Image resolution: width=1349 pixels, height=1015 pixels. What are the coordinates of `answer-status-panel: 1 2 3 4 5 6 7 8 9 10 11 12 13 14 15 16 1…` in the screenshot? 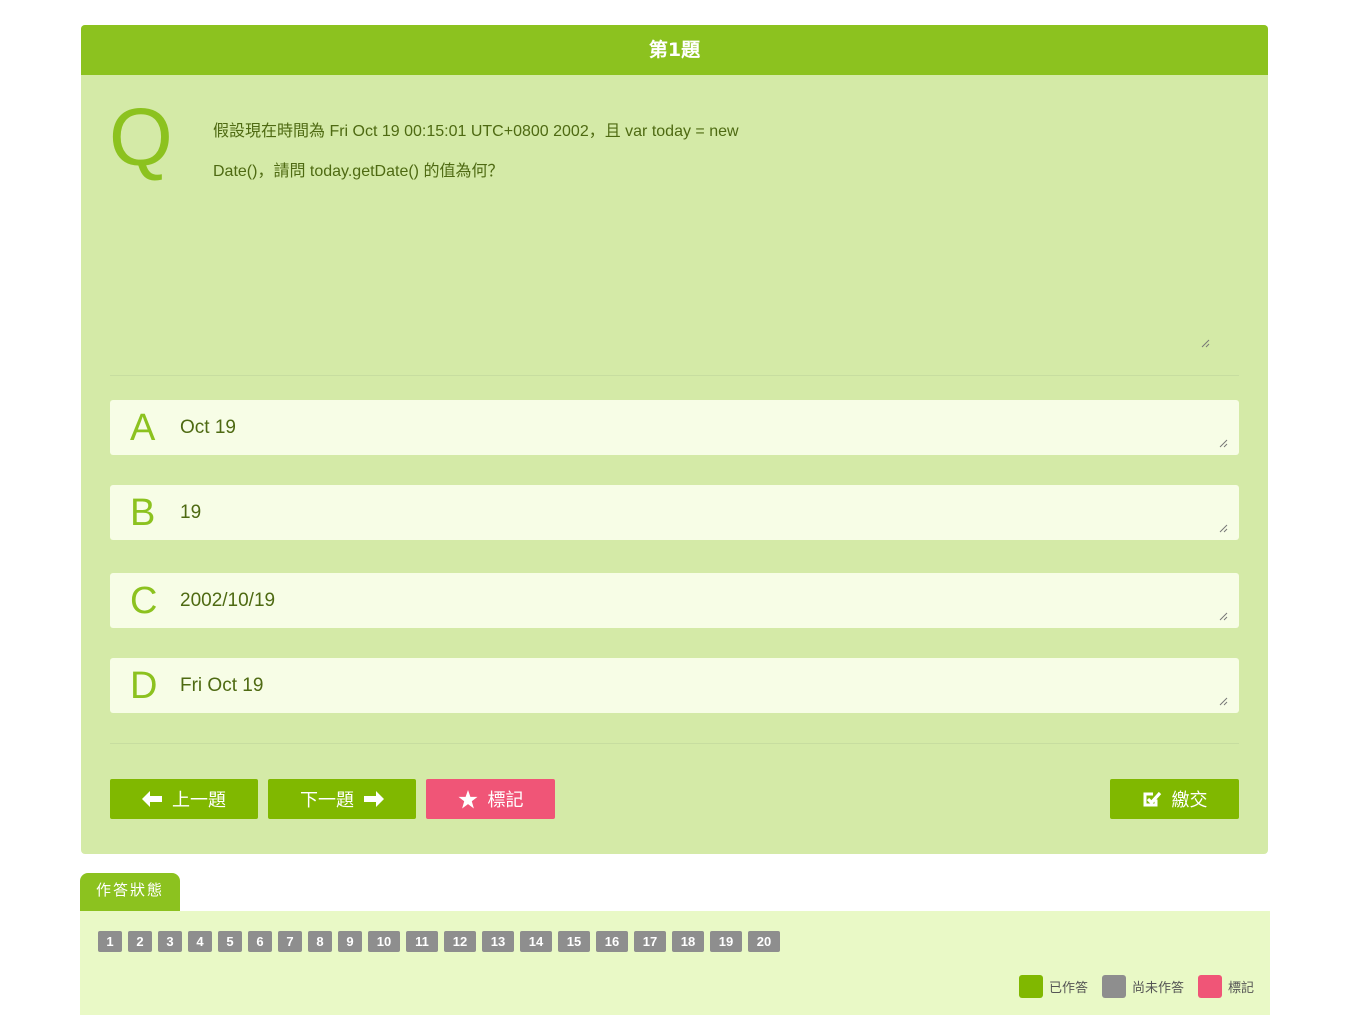 It's located at (675, 963).